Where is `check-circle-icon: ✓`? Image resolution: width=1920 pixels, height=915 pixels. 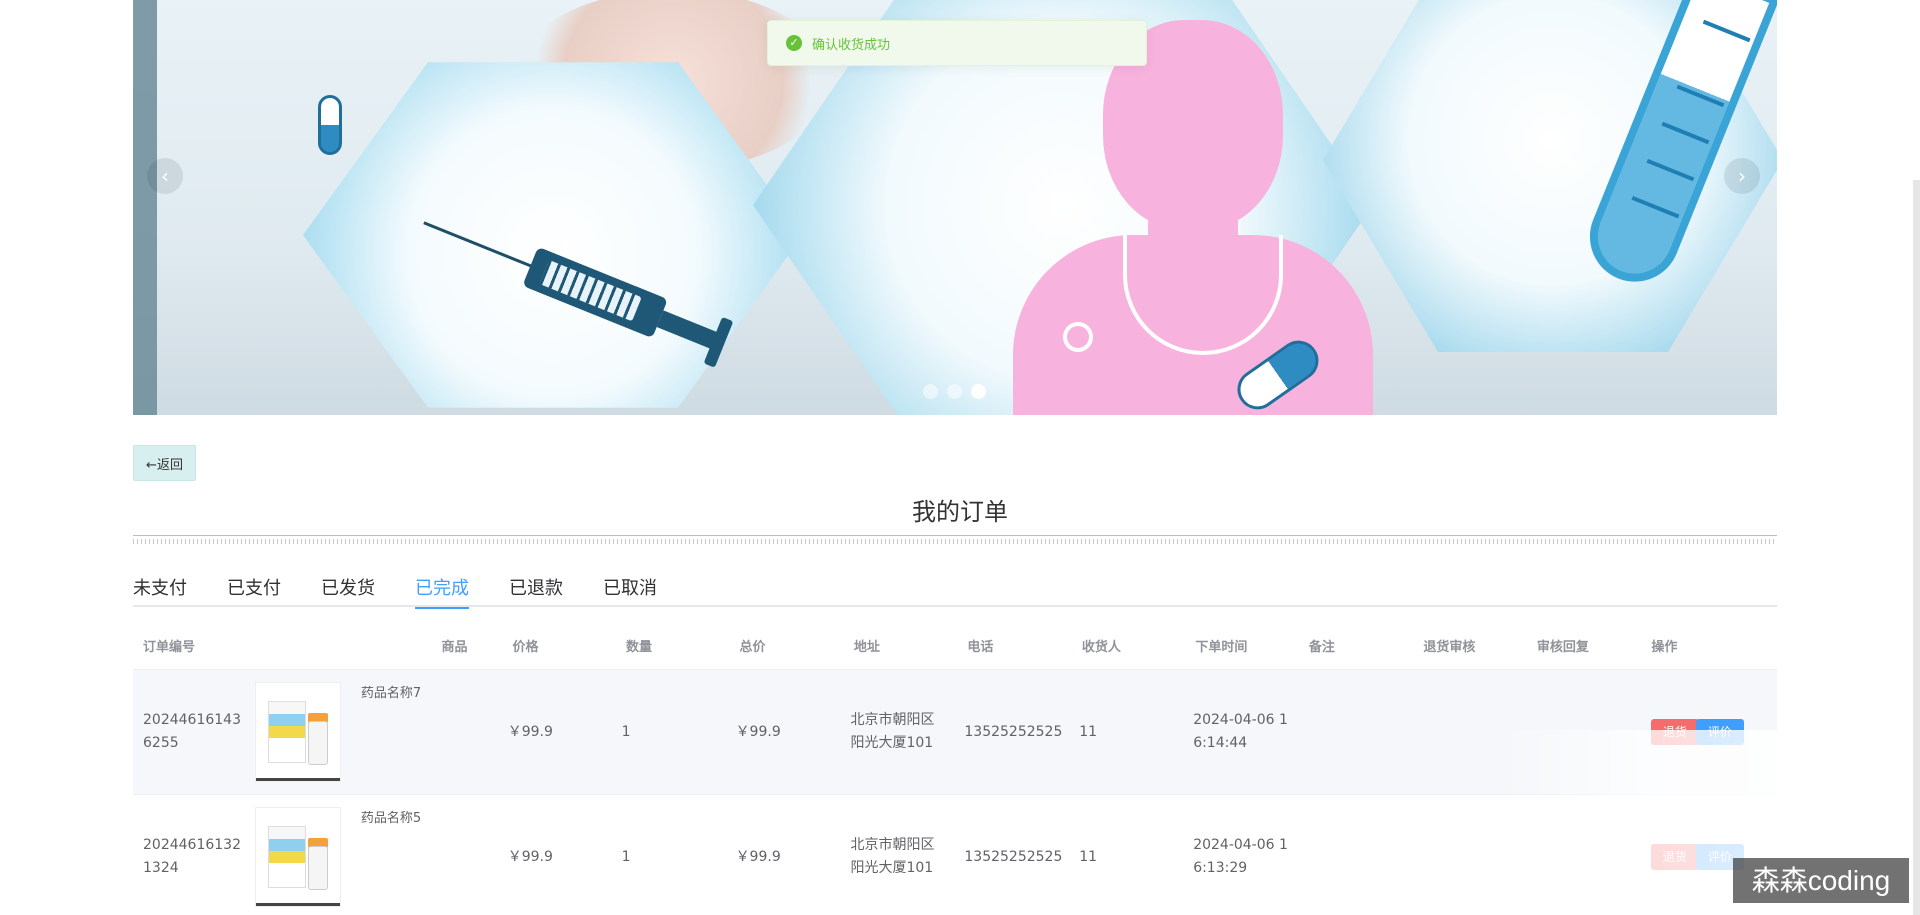 check-circle-icon: ✓ is located at coordinates (794, 43).